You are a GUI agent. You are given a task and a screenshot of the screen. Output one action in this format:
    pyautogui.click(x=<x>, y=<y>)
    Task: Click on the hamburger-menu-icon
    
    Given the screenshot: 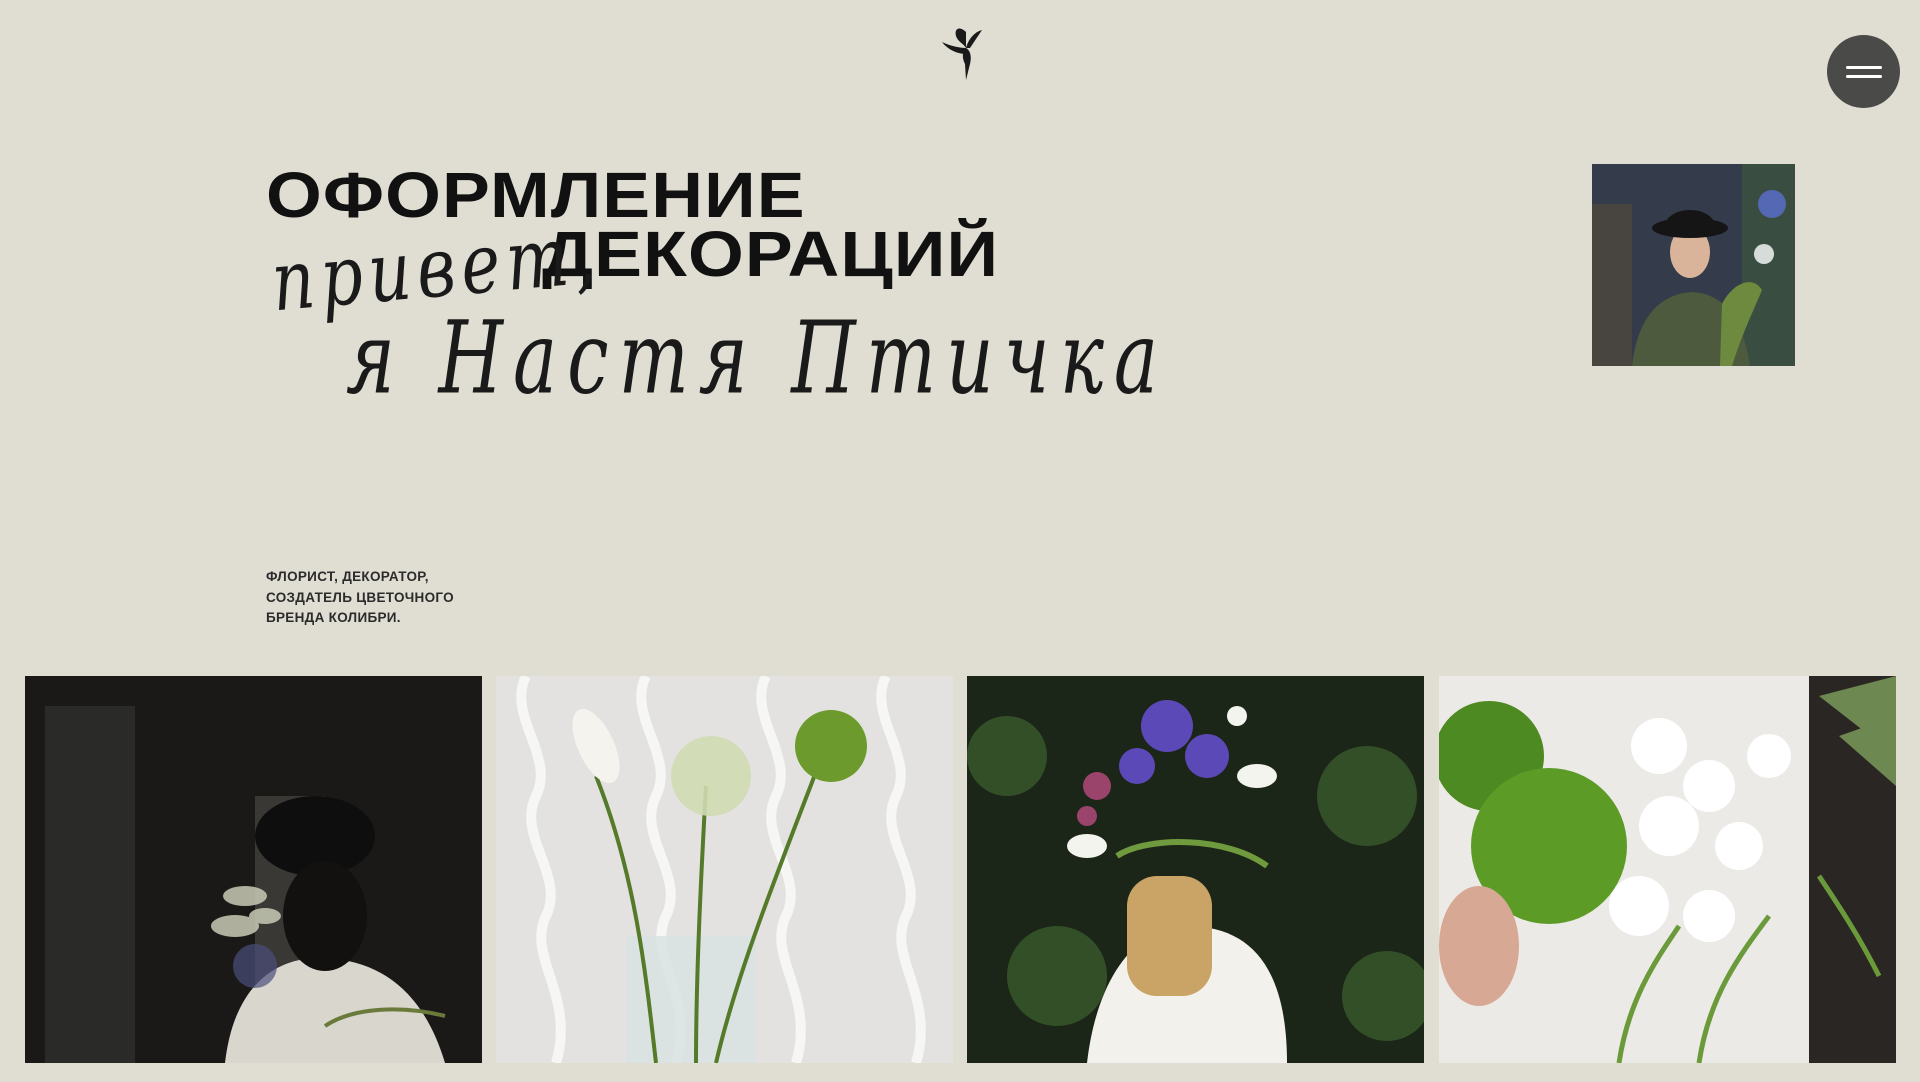 What is the action you would take?
    pyautogui.click(x=1863, y=67)
    